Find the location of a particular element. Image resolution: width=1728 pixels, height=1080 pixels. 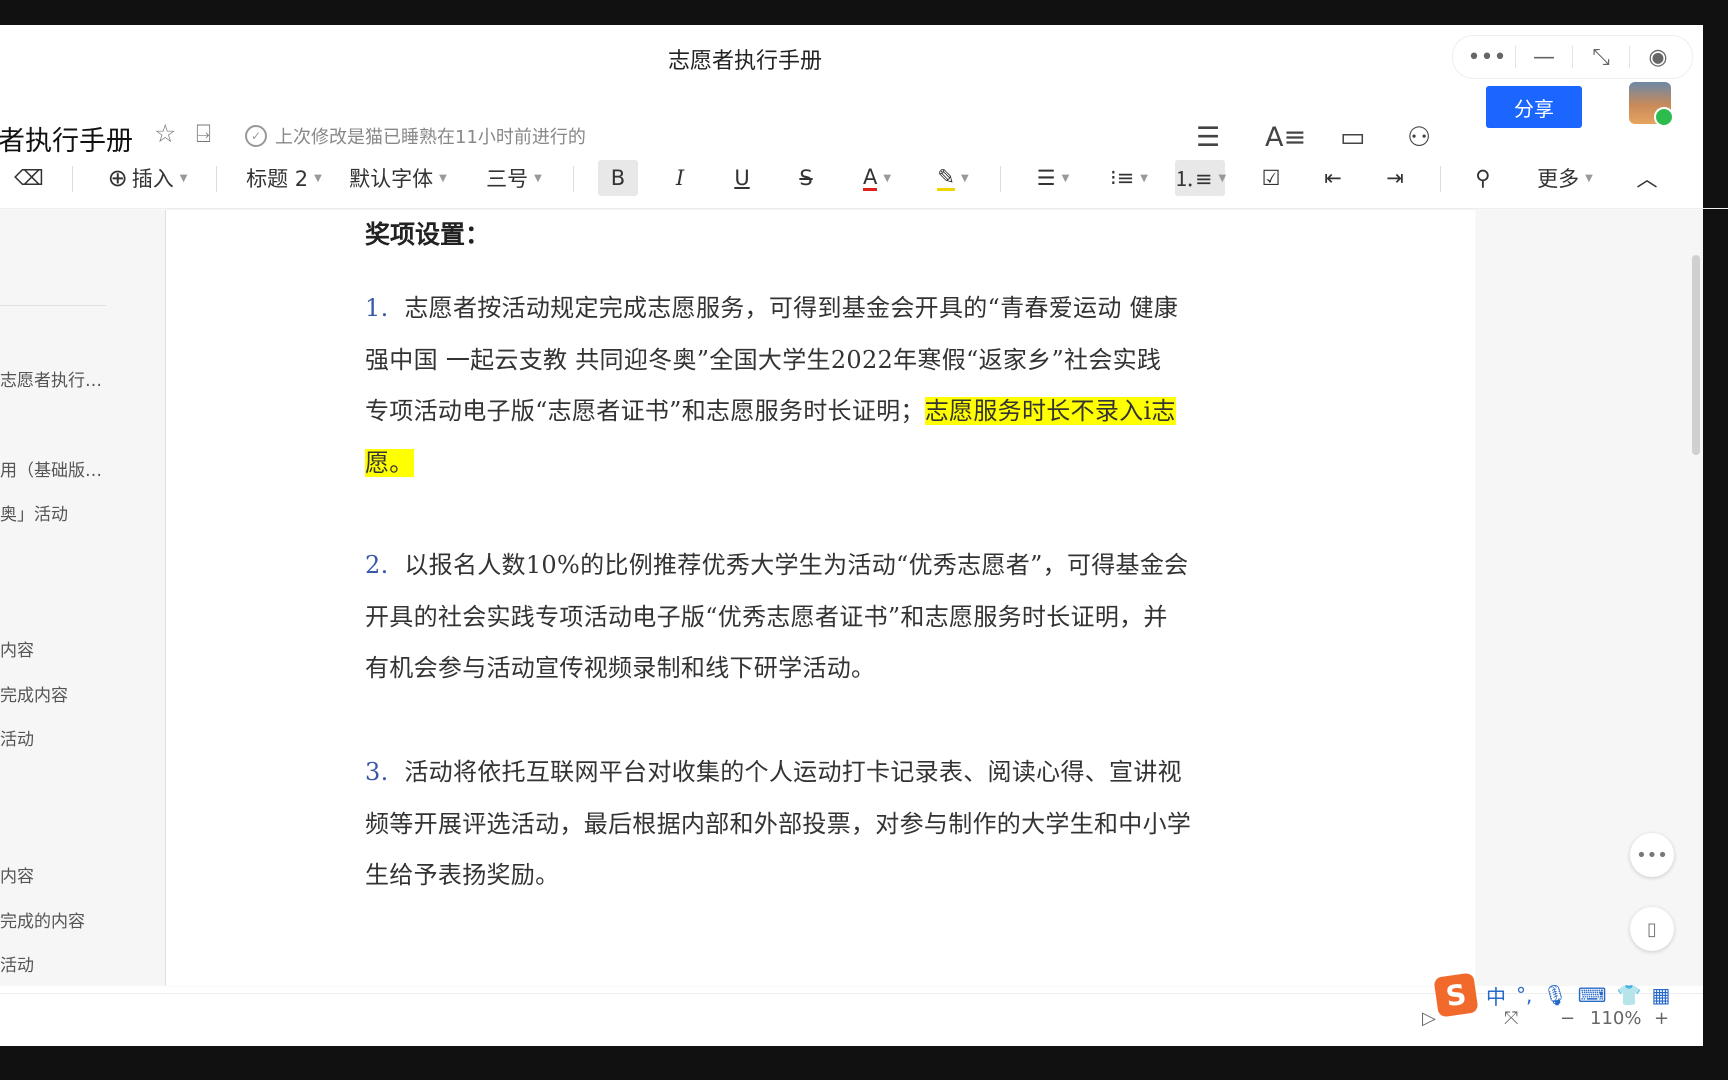

highlighted-text: 志愿服务时长不录入i志 is located at coordinates (1050, 411).